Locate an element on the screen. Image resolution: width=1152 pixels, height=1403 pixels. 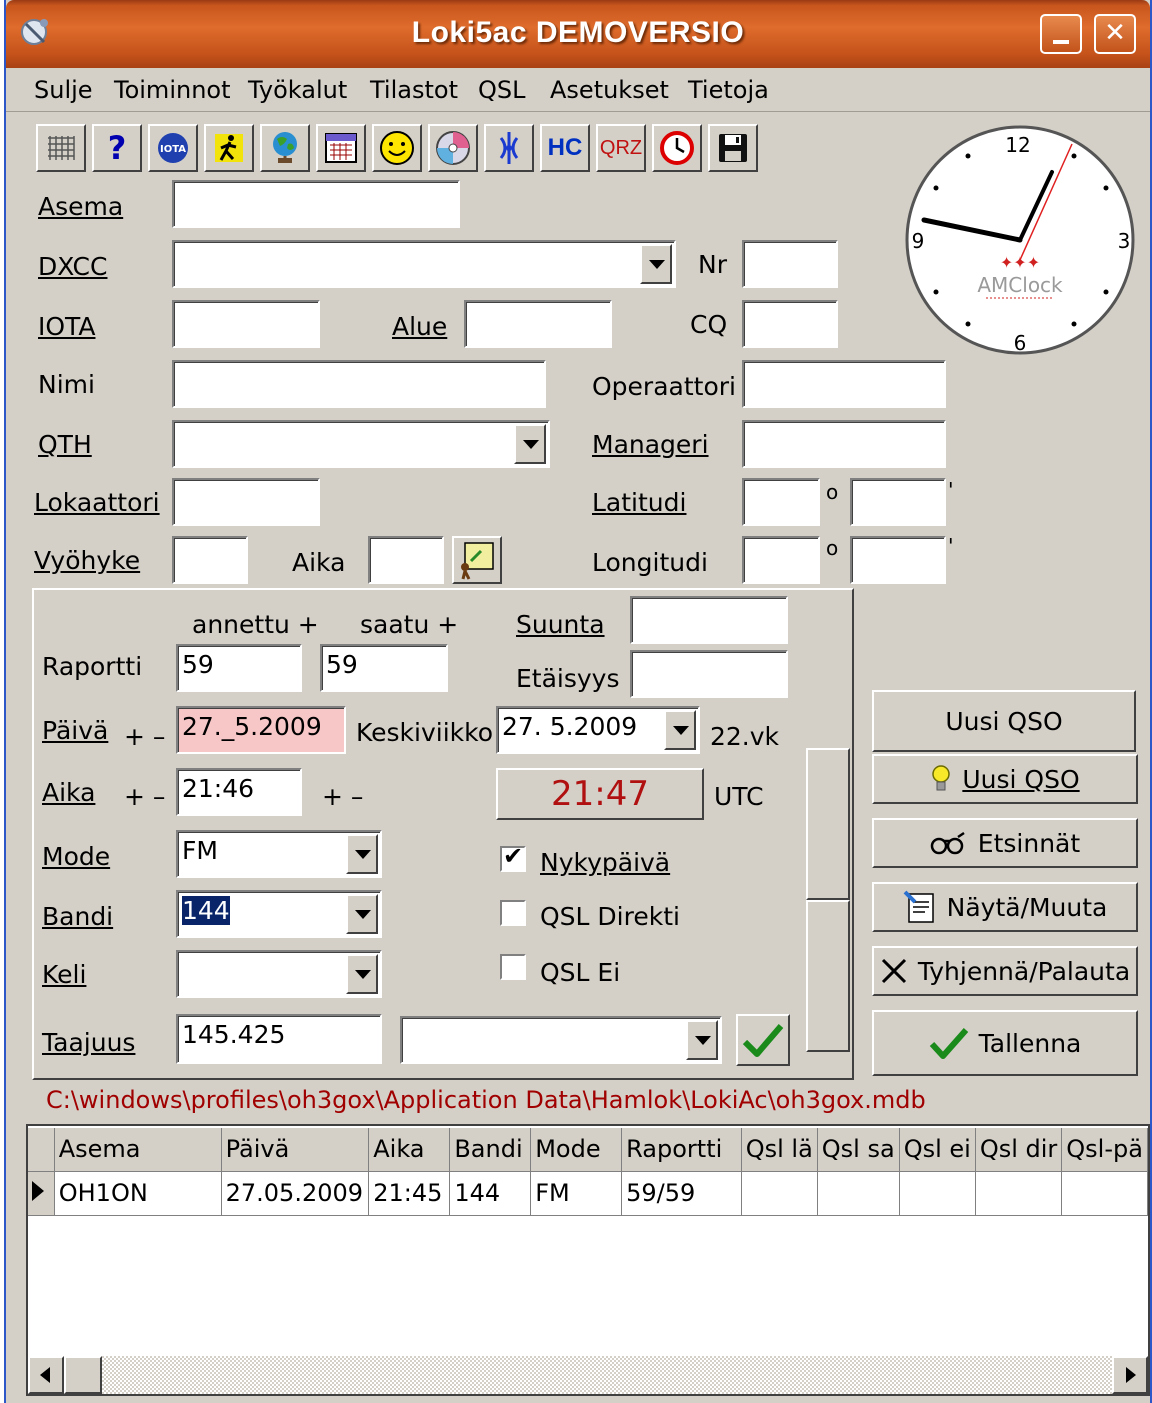
menu-asetukset: Asetukset is located at coordinates (609, 90).